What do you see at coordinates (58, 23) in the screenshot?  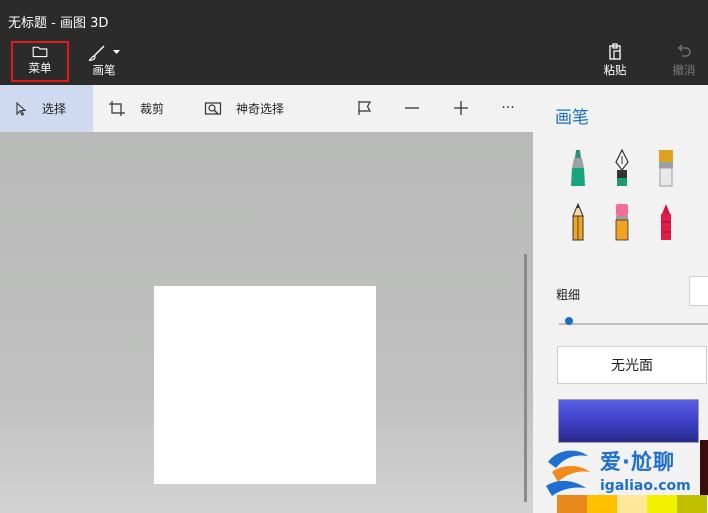 I see `window-title: 无标题 - 画图 3D` at bounding box center [58, 23].